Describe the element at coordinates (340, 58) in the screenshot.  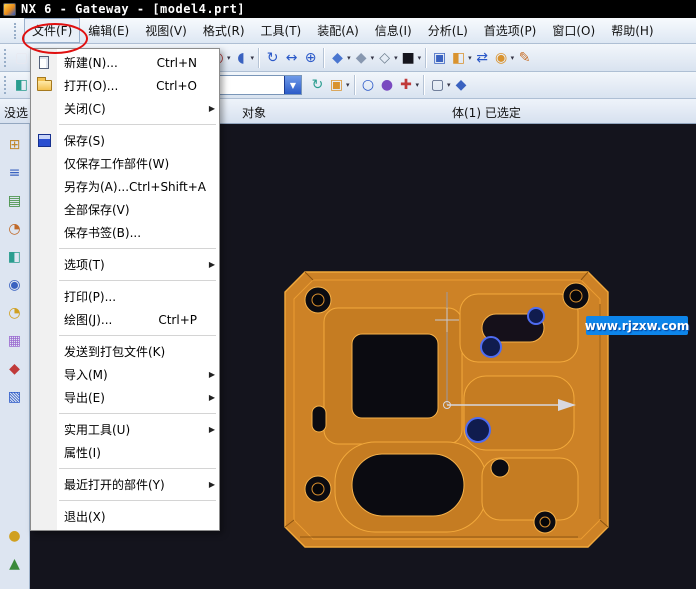
I see `orient-view-button: ◆ ▾` at that location.